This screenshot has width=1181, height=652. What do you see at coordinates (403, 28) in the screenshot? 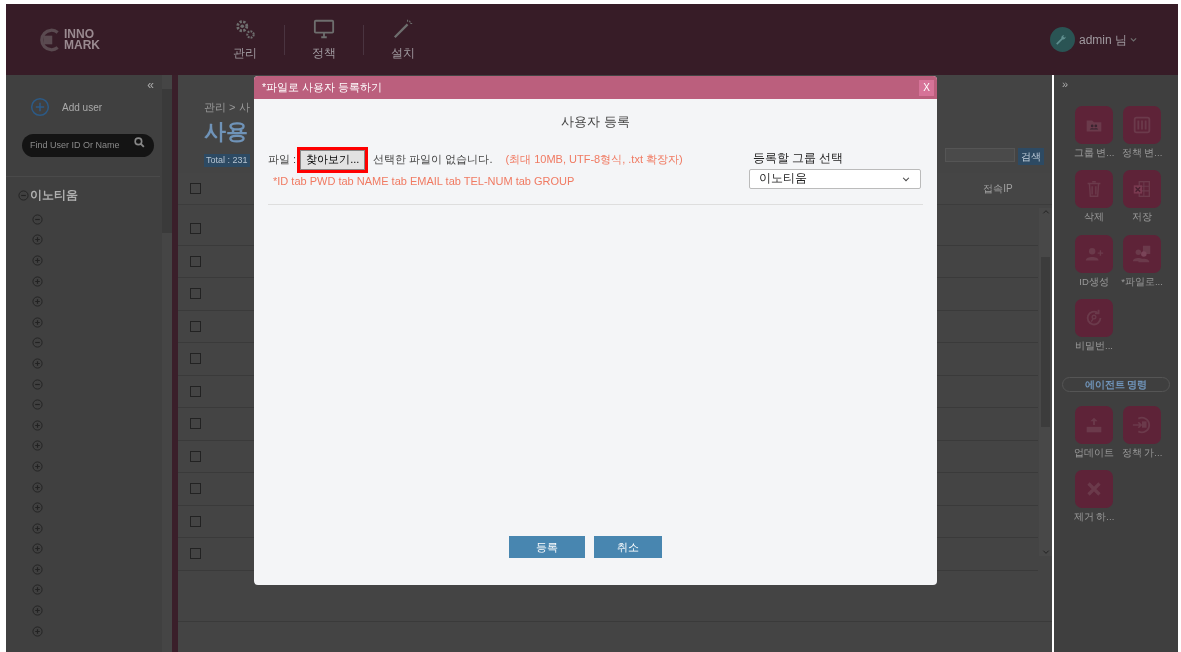
I see `wand-icon` at bounding box center [403, 28].